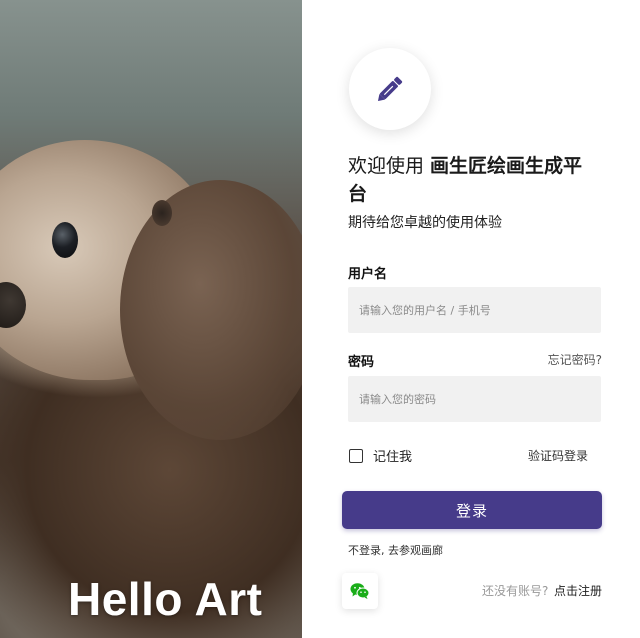  I want to click on welcome-subtitle: 期待给您卓越的使用体验, so click(425, 223).